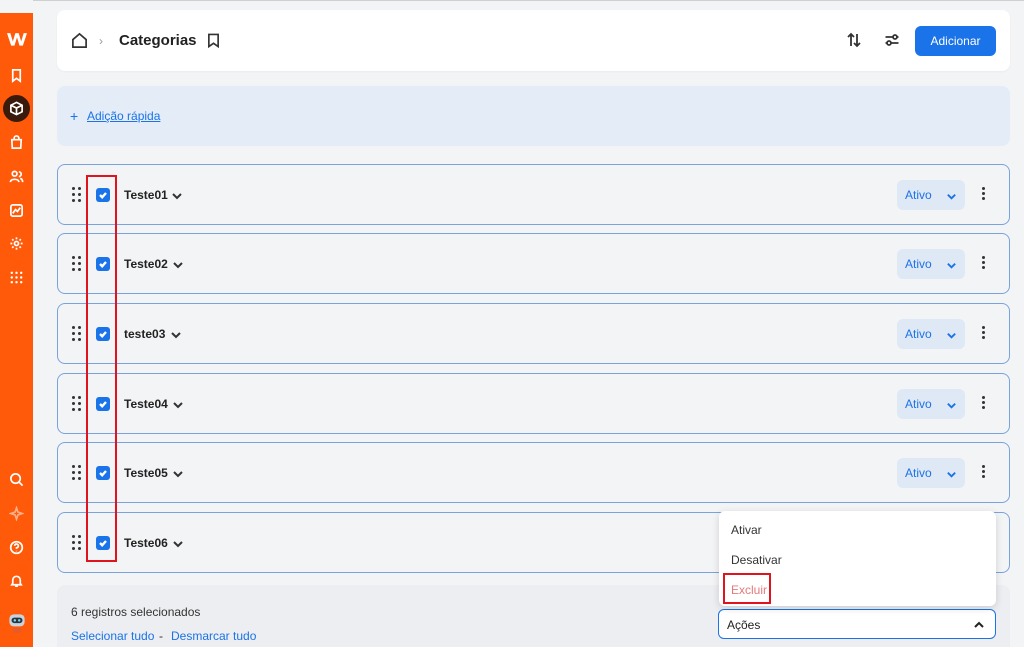 Image resolution: width=1024 pixels, height=647 pixels. Describe the element at coordinates (857, 624) in the screenshot. I see `actions-select: Ações` at that location.